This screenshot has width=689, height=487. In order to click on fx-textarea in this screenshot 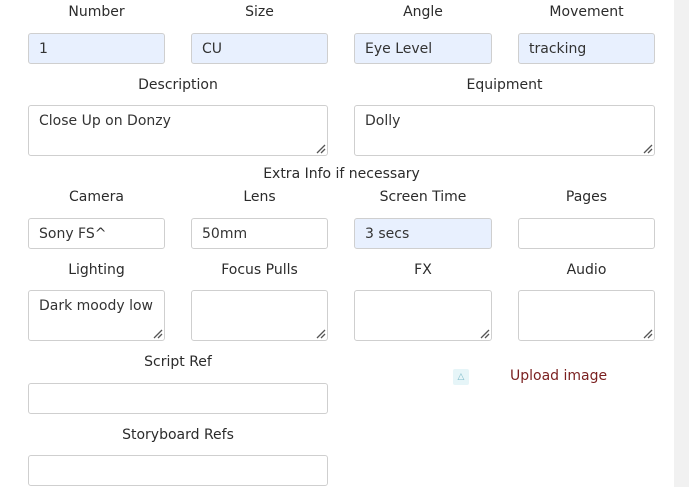, I will do `click(423, 315)`.